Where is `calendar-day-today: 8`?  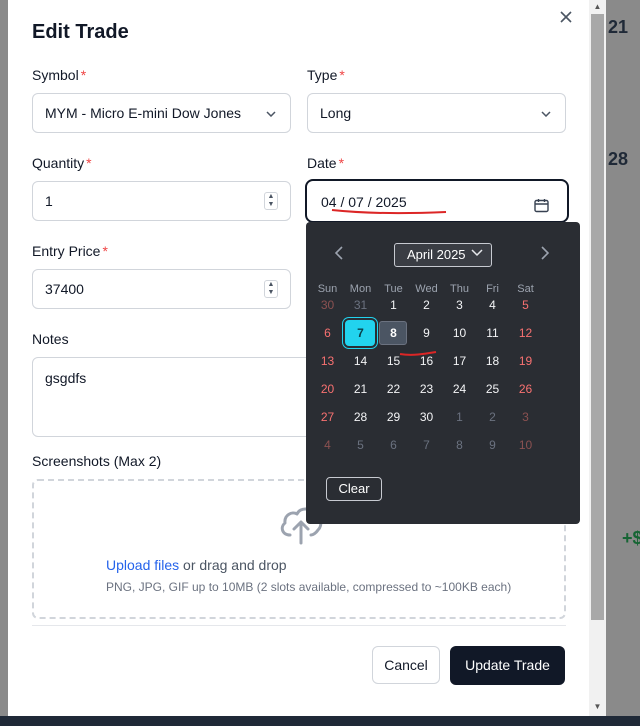 calendar-day-today: 8 is located at coordinates (393, 333).